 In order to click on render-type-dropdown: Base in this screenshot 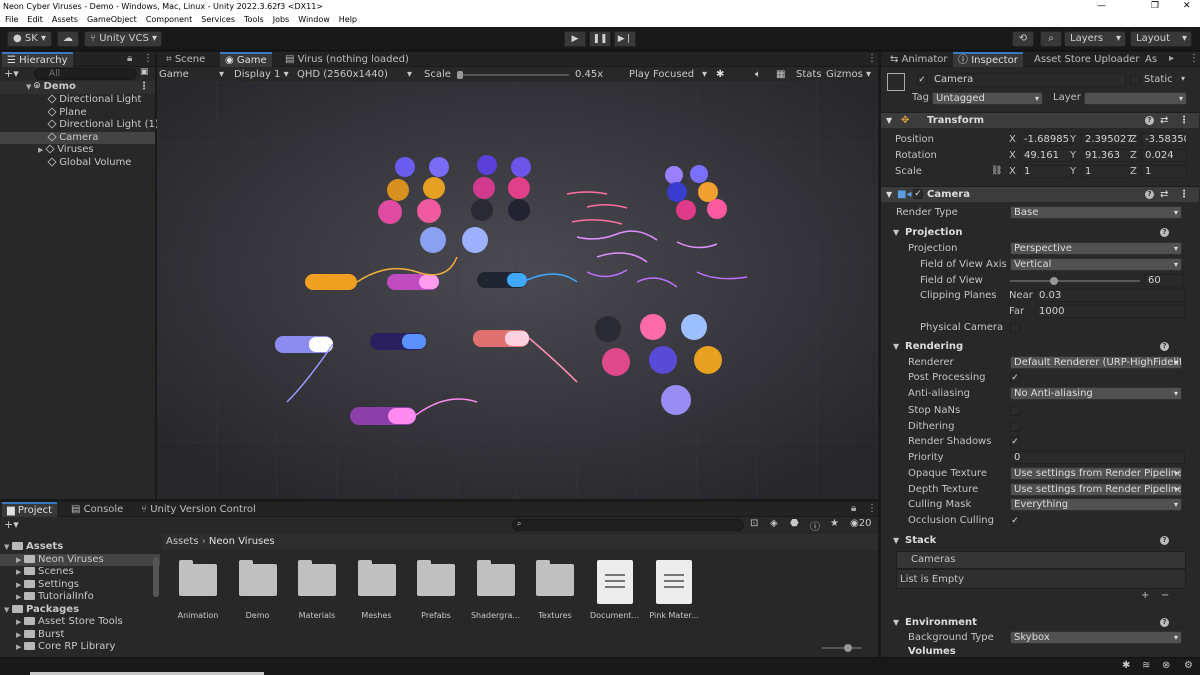, I will do `click(1096, 212)`.